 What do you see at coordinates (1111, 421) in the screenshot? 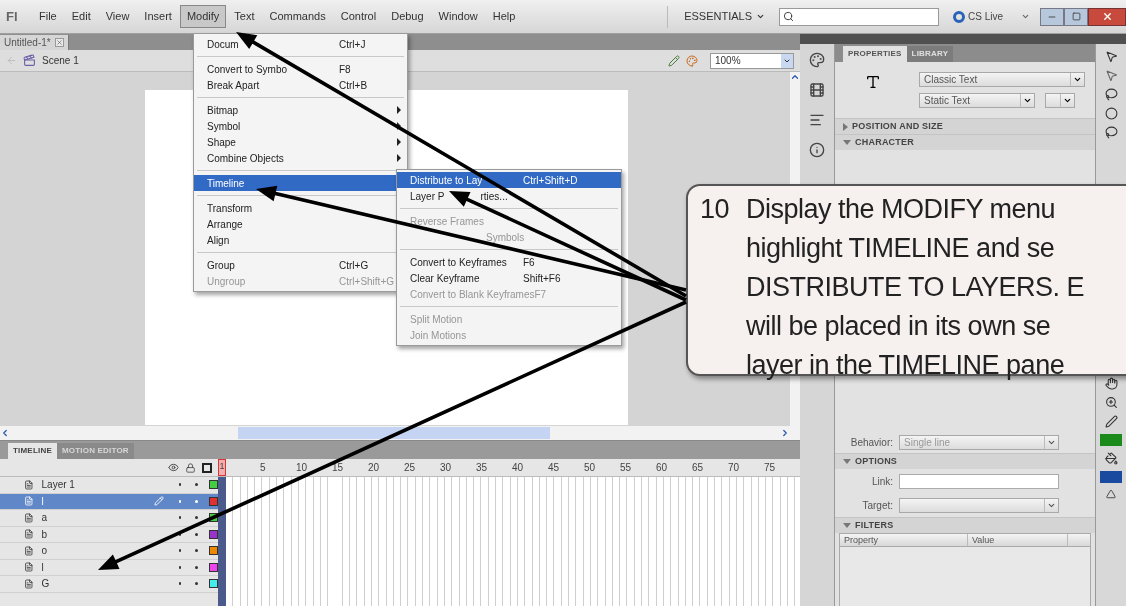
I see `pen-icon` at bounding box center [1111, 421].